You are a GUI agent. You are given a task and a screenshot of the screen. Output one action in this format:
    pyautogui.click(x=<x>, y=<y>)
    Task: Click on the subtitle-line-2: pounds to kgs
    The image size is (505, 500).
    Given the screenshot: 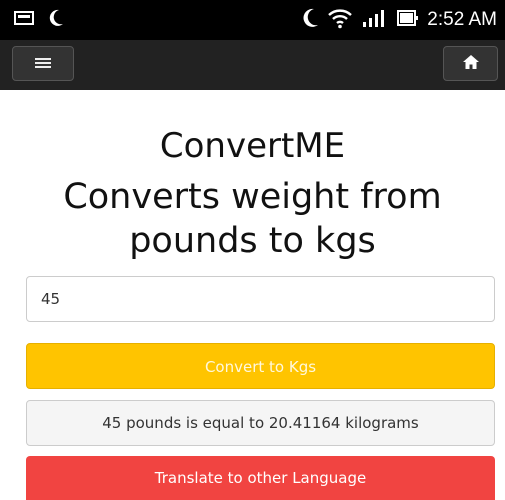 What is the action you would take?
    pyautogui.click(x=252, y=241)
    